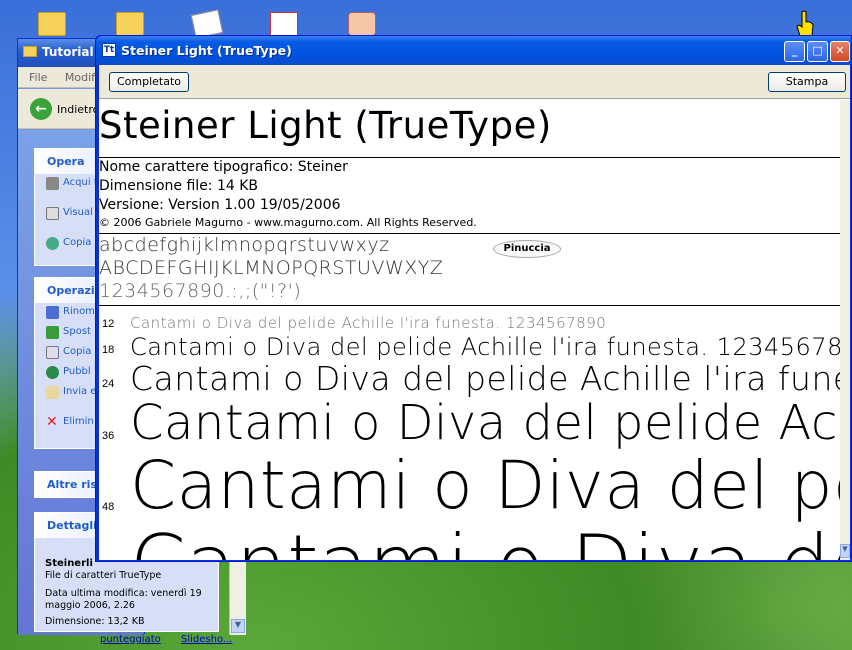 Image resolution: width=852 pixels, height=650 pixels. Describe the element at coordinates (149, 82) in the screenshot. I see `done-button: Completato` at that location.